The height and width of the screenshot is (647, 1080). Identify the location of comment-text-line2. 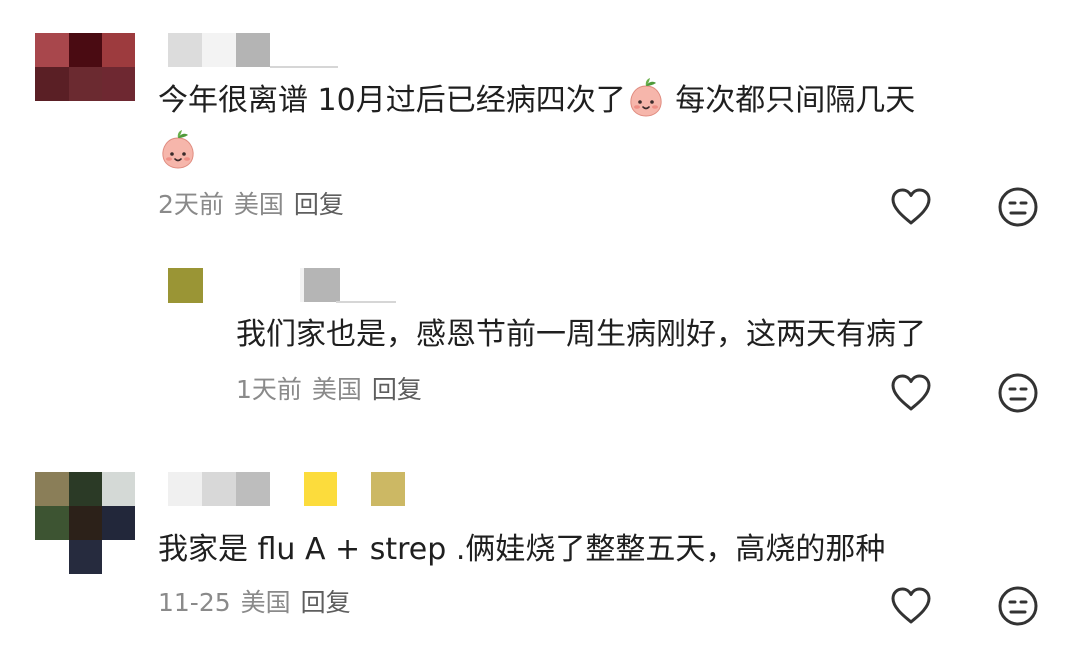
(178, 150).